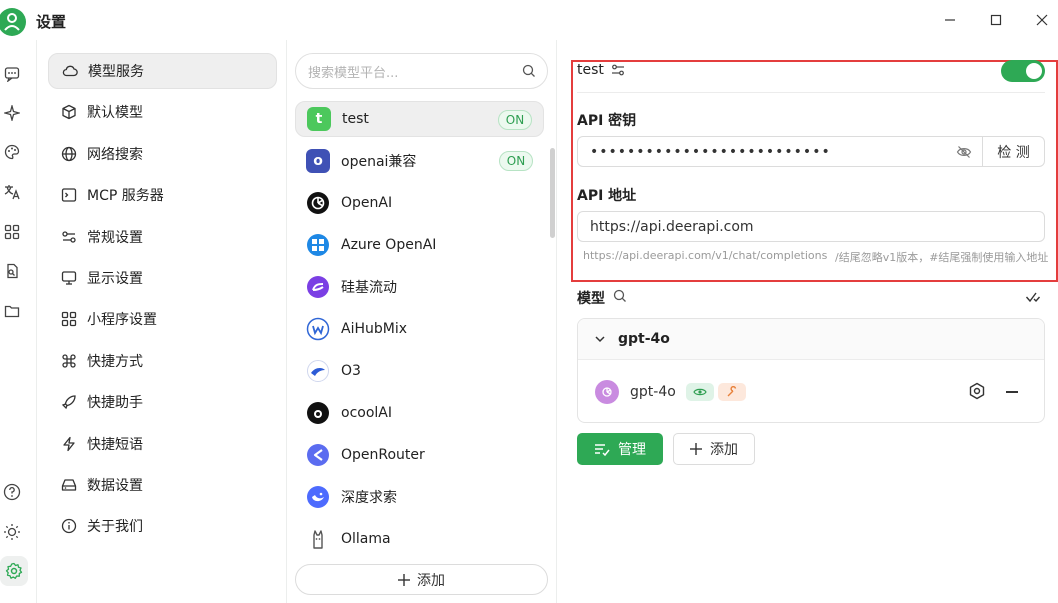  I want to click on command-icon, so click(69, 361).